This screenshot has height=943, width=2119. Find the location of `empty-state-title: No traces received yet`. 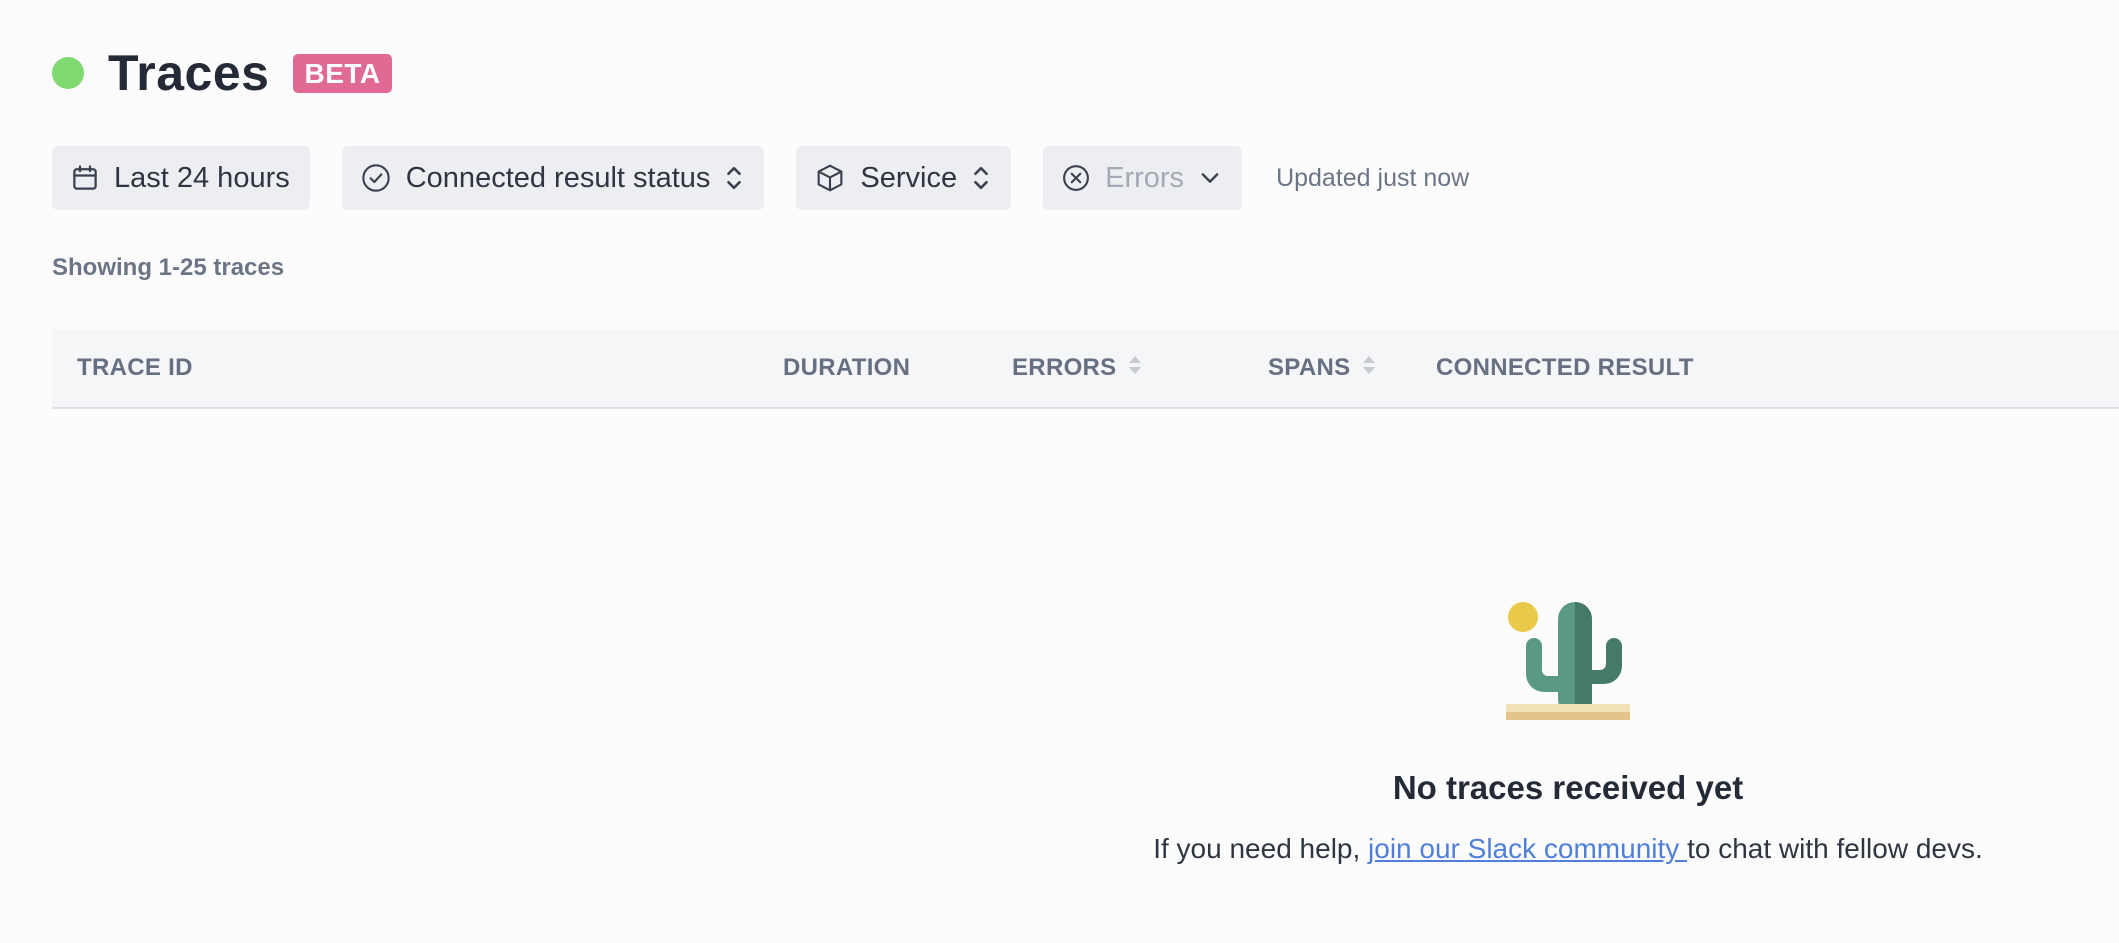

empty-state-title: No traces received yet is located at coordinates (1568, 787).